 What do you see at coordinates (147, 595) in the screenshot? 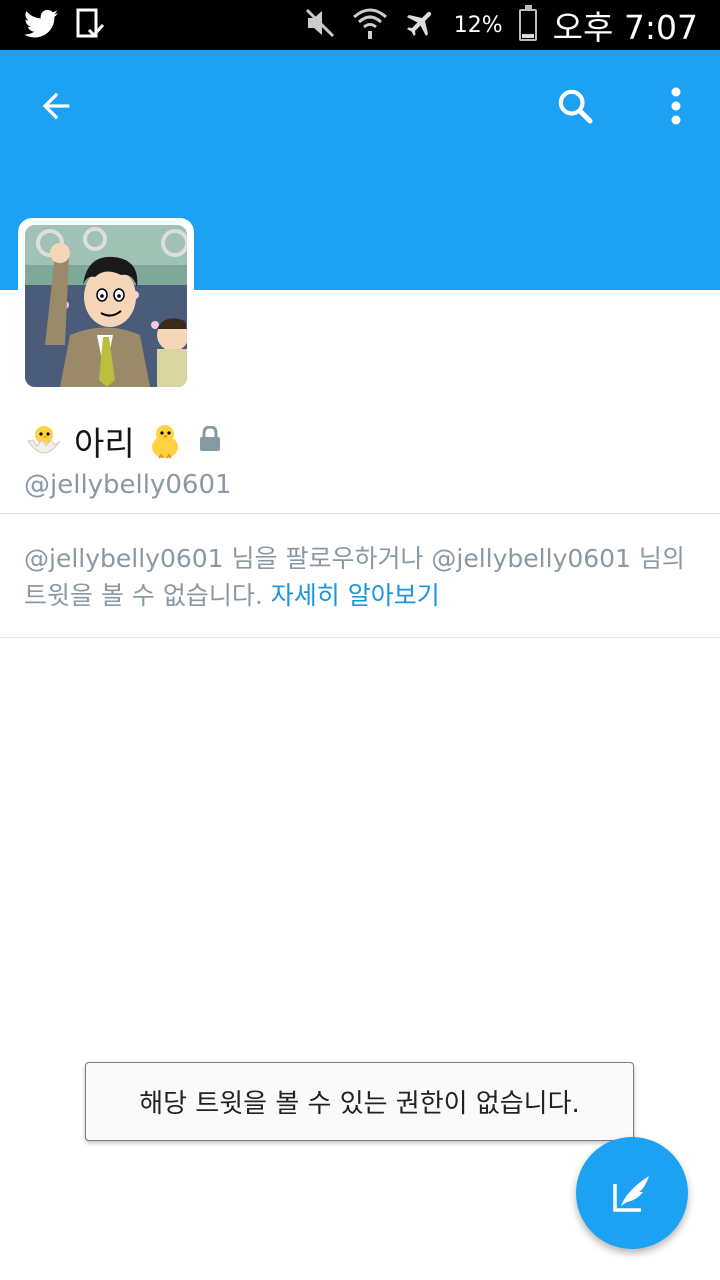
I see `protected-message-text: 트윗을 볼 수 없습니다.` at bounding box center [147, 595].